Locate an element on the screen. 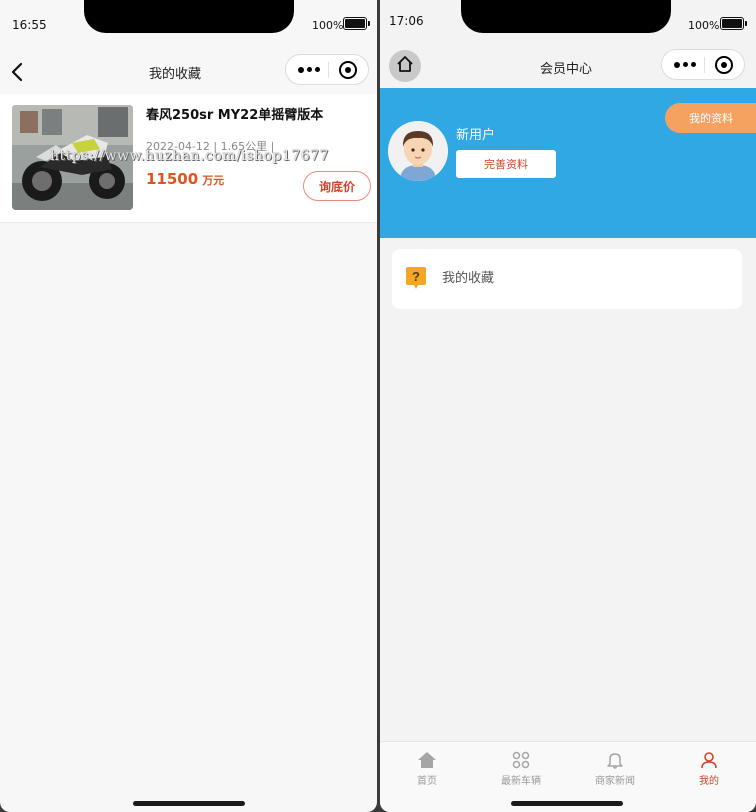 This screenshot has width=756, height=812. person-icon is located at coordinates (709, 760).